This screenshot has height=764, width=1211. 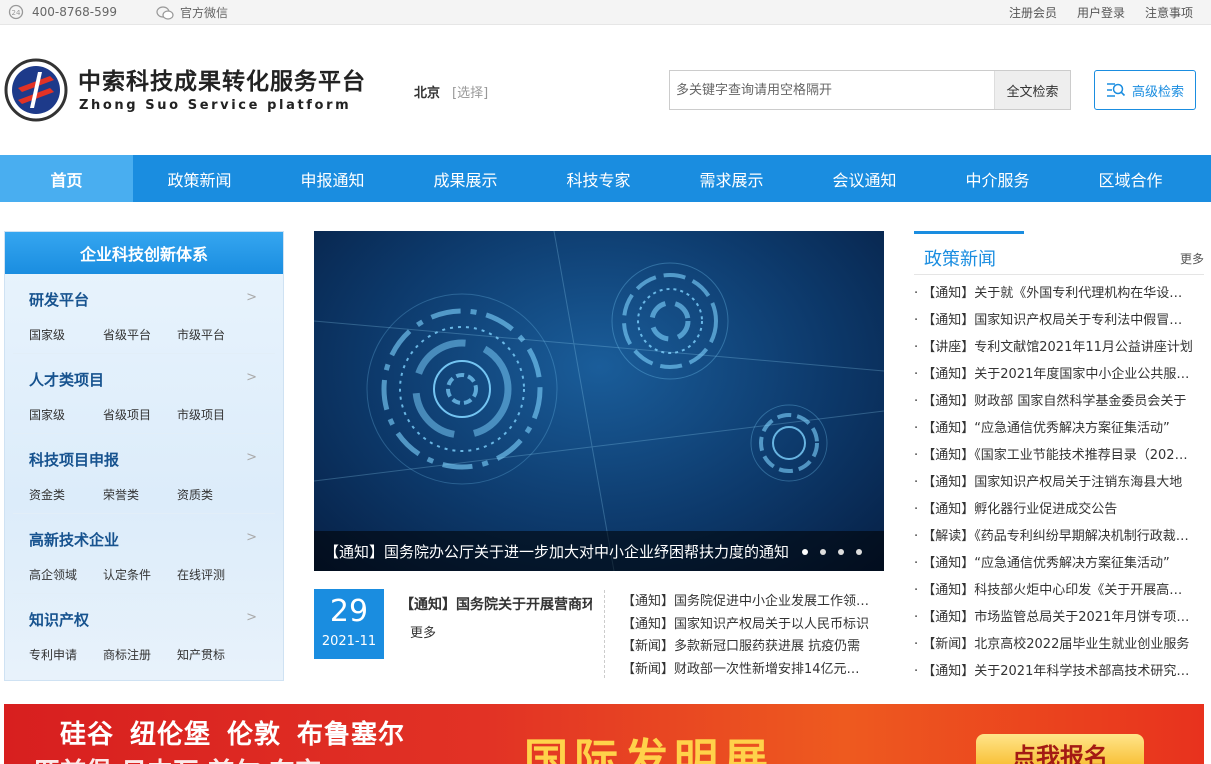 What do you see at coordinates (16, 12) in the screenshot?
I see `phone-icon: 24` at bounding box center [16, 12].